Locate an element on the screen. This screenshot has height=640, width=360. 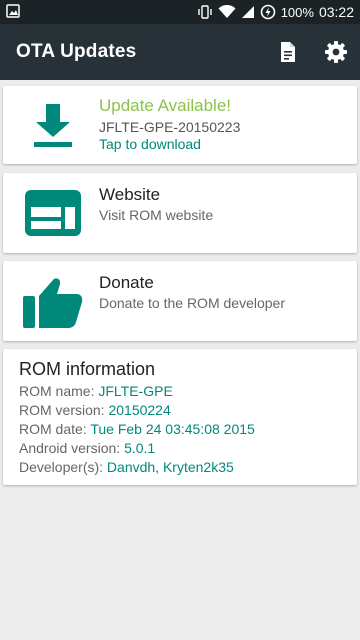
settings-icon is located at coordinates (336, 52).